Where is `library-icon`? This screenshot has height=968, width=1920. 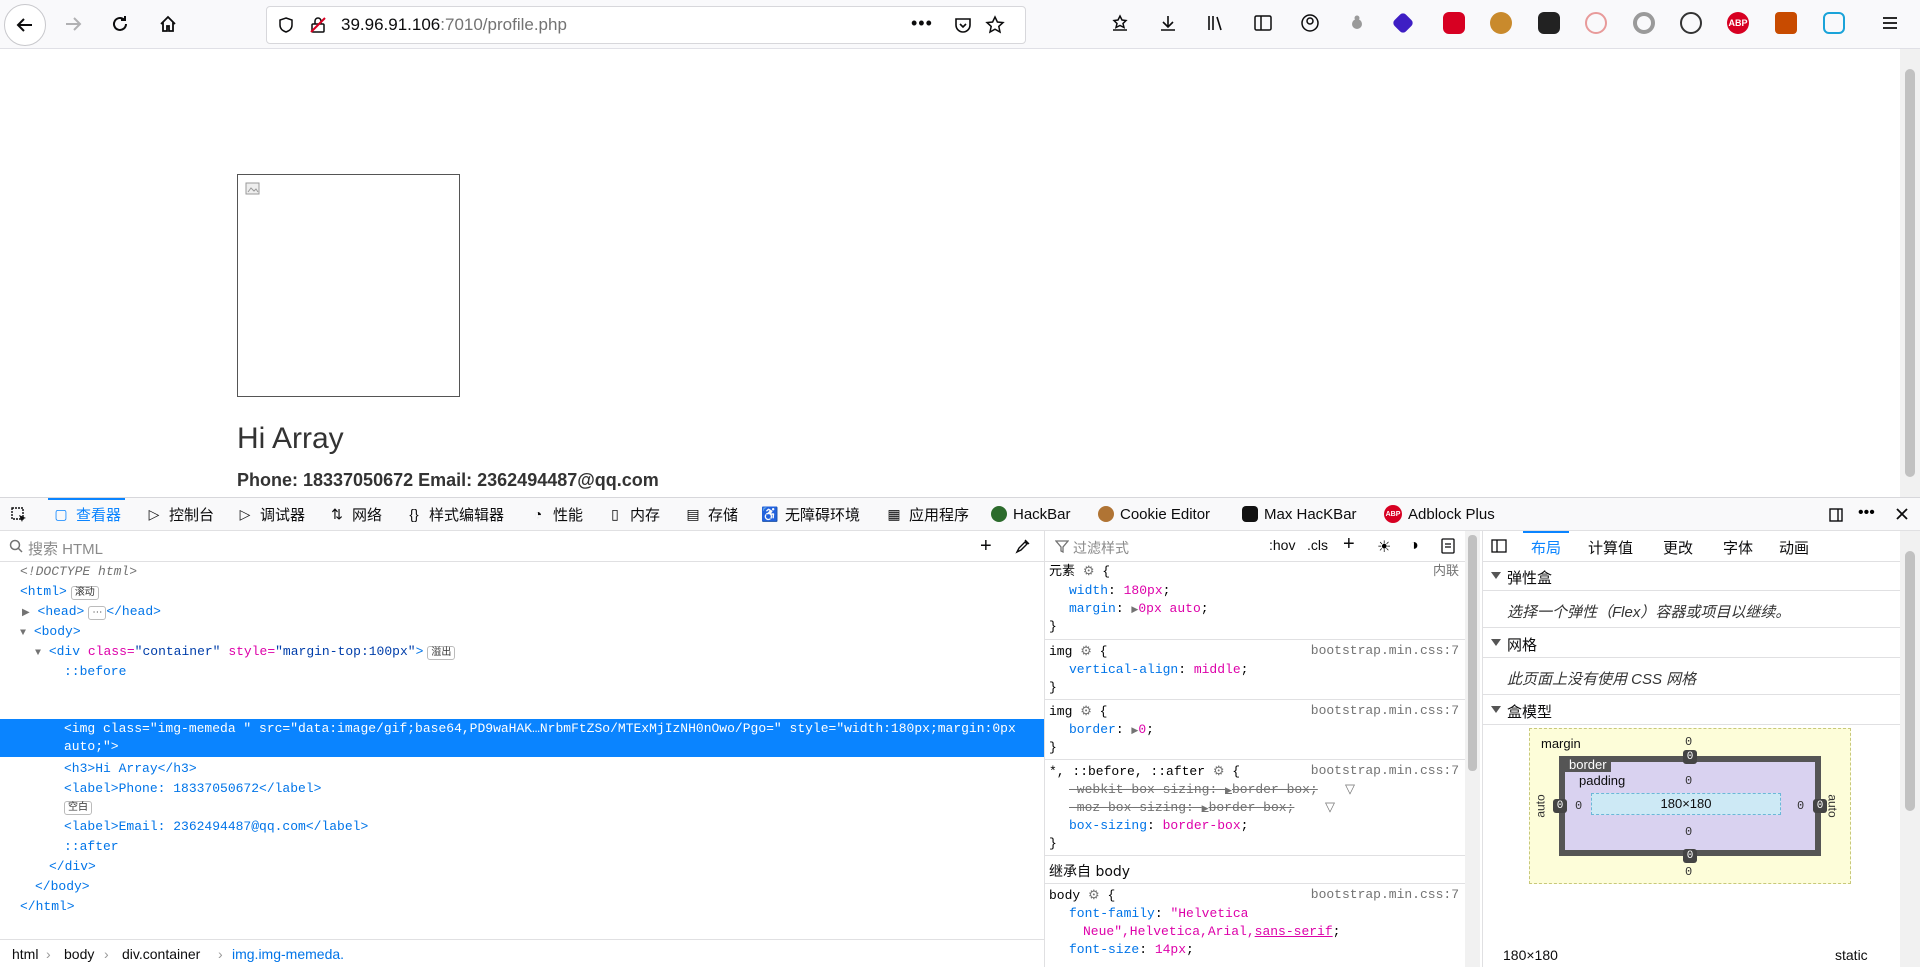 library-icon is located at coordinates (1216, 23).